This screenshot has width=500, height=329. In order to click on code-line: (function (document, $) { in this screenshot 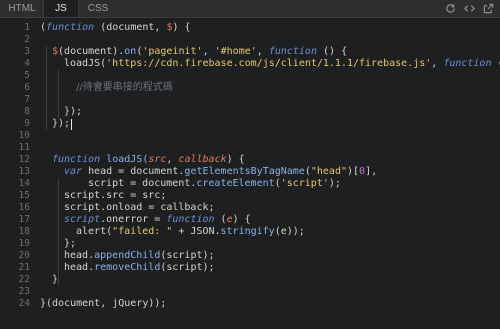, I will do `click(115, 27)`.